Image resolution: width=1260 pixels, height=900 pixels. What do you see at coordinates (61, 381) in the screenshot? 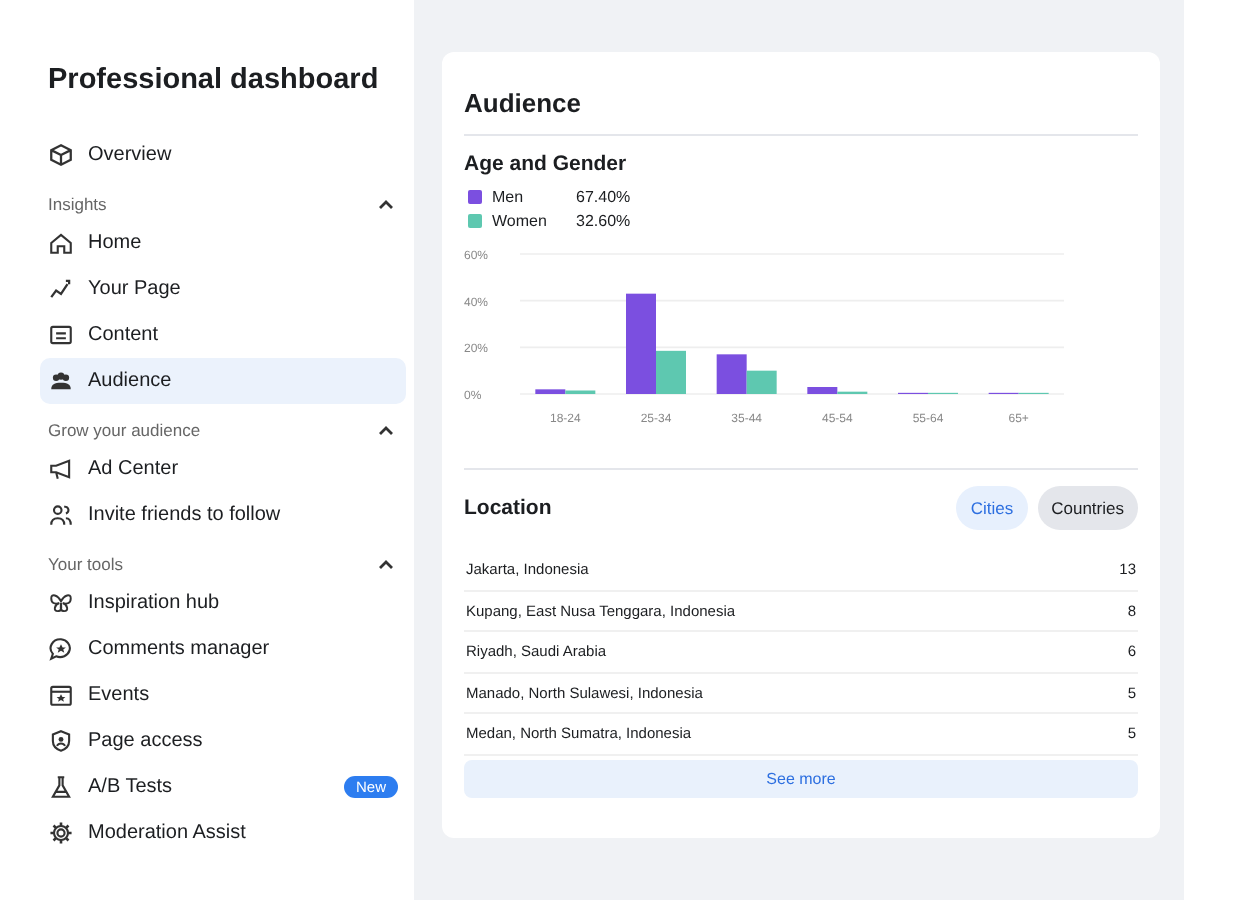
I see `people-icon` at bounding box center [61, 381].